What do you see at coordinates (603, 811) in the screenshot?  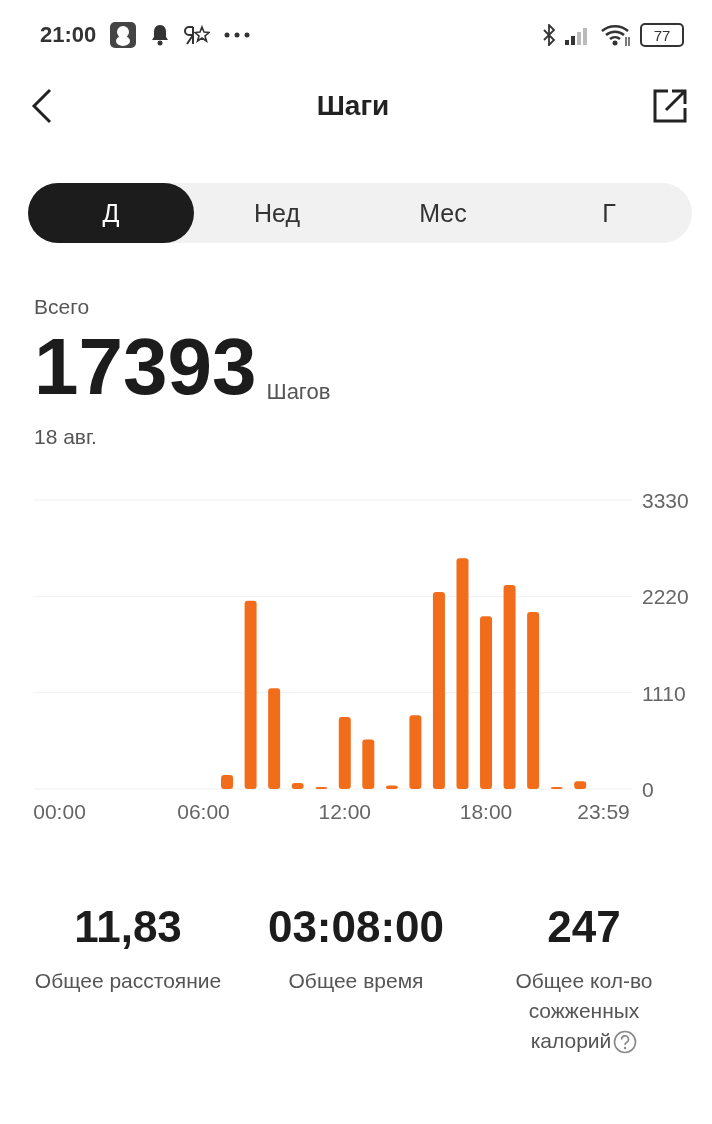 I see `x-axis-label: 23:59` at bounding box center [603, 811].